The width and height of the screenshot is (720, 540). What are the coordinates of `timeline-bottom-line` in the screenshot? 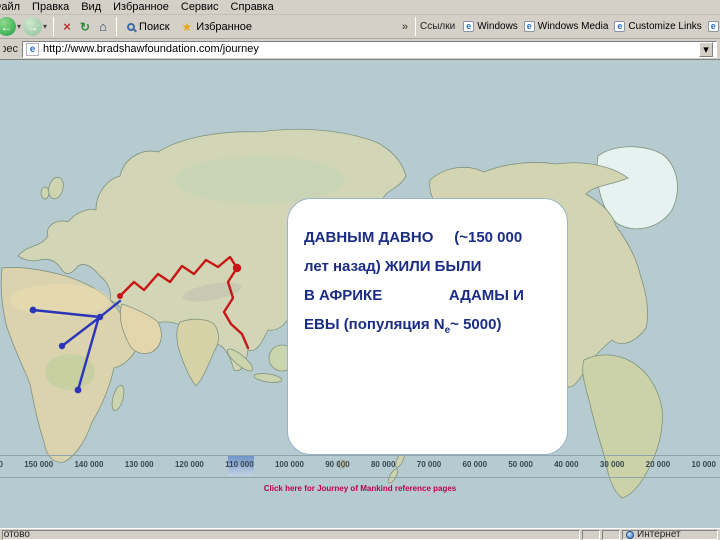 It's located at (360, 477).